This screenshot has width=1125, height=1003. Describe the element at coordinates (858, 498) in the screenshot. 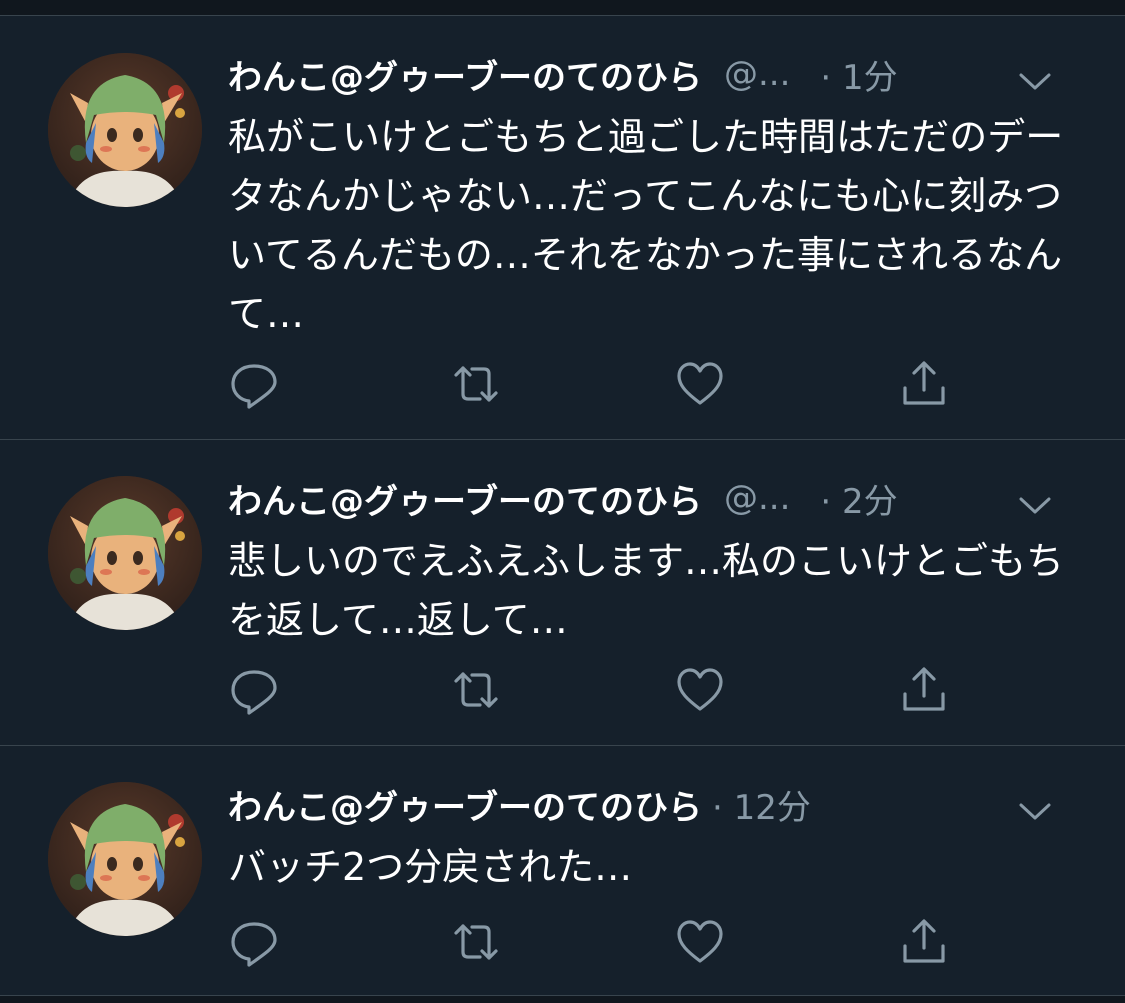

I see `timestamp: · 2分` at that location.